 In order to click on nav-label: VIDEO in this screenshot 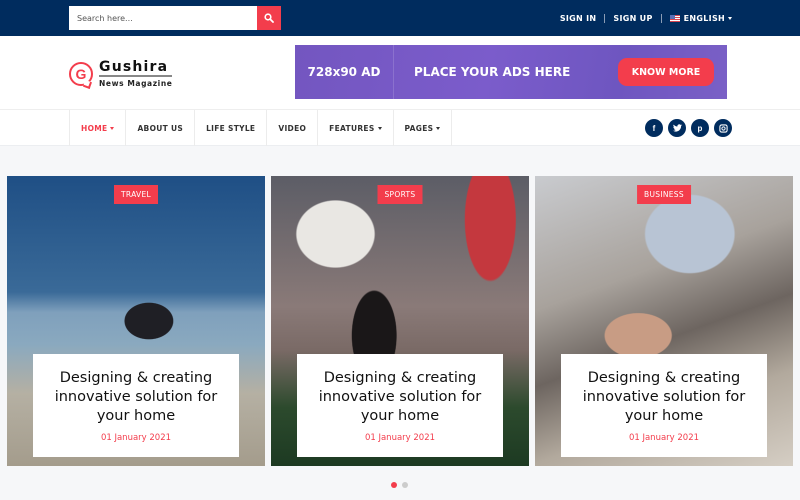, I will do `click(292, 128)`.